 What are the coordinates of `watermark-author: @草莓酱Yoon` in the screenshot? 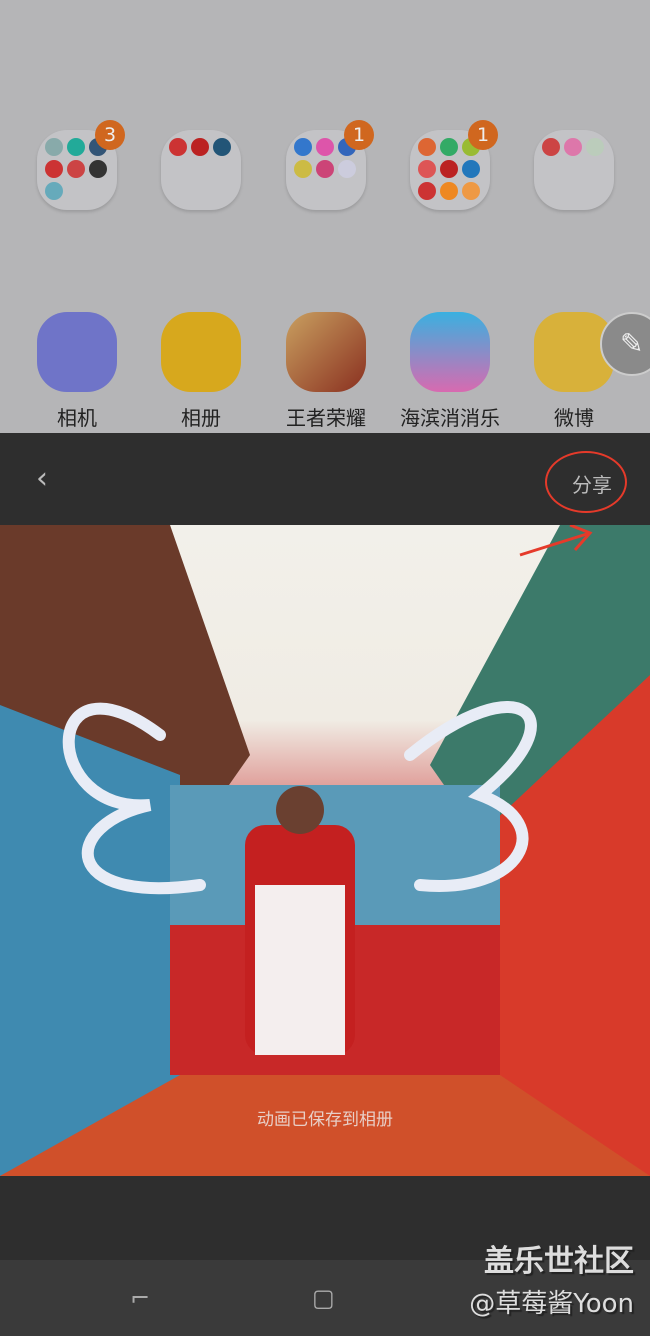 It's located at (551, 1304).